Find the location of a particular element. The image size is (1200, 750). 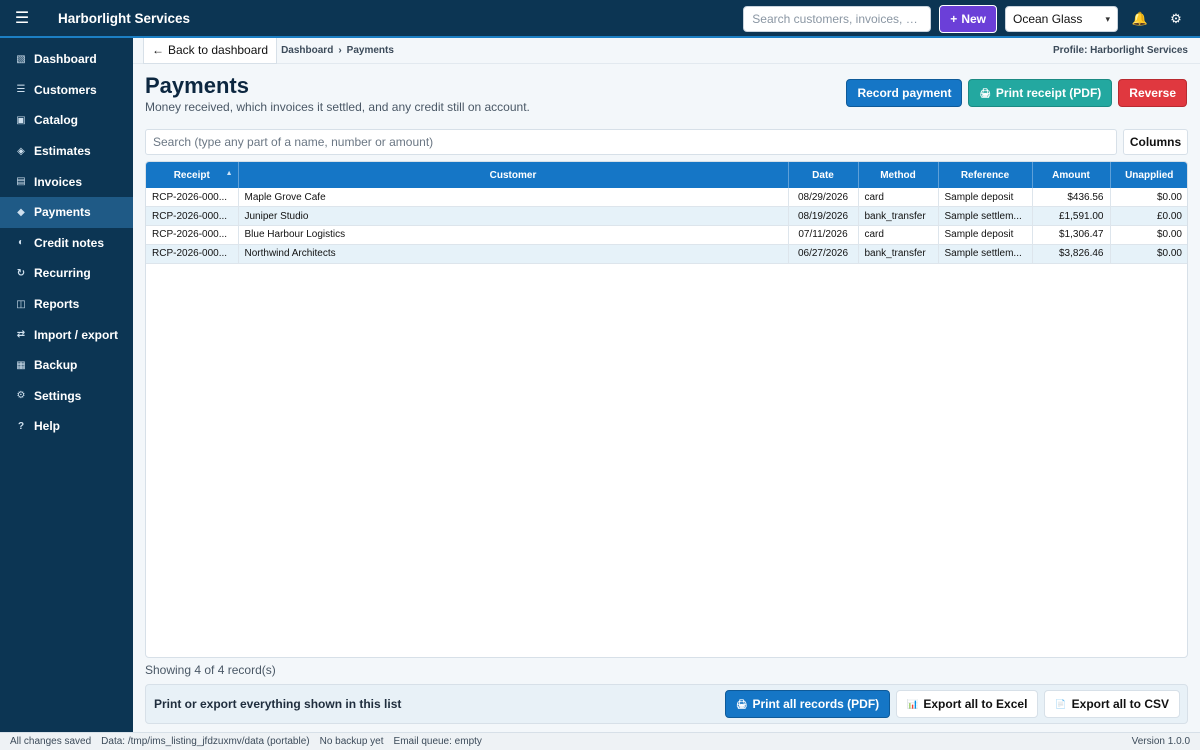

chevron-right-icon: › is located at coordinates (340, 50).